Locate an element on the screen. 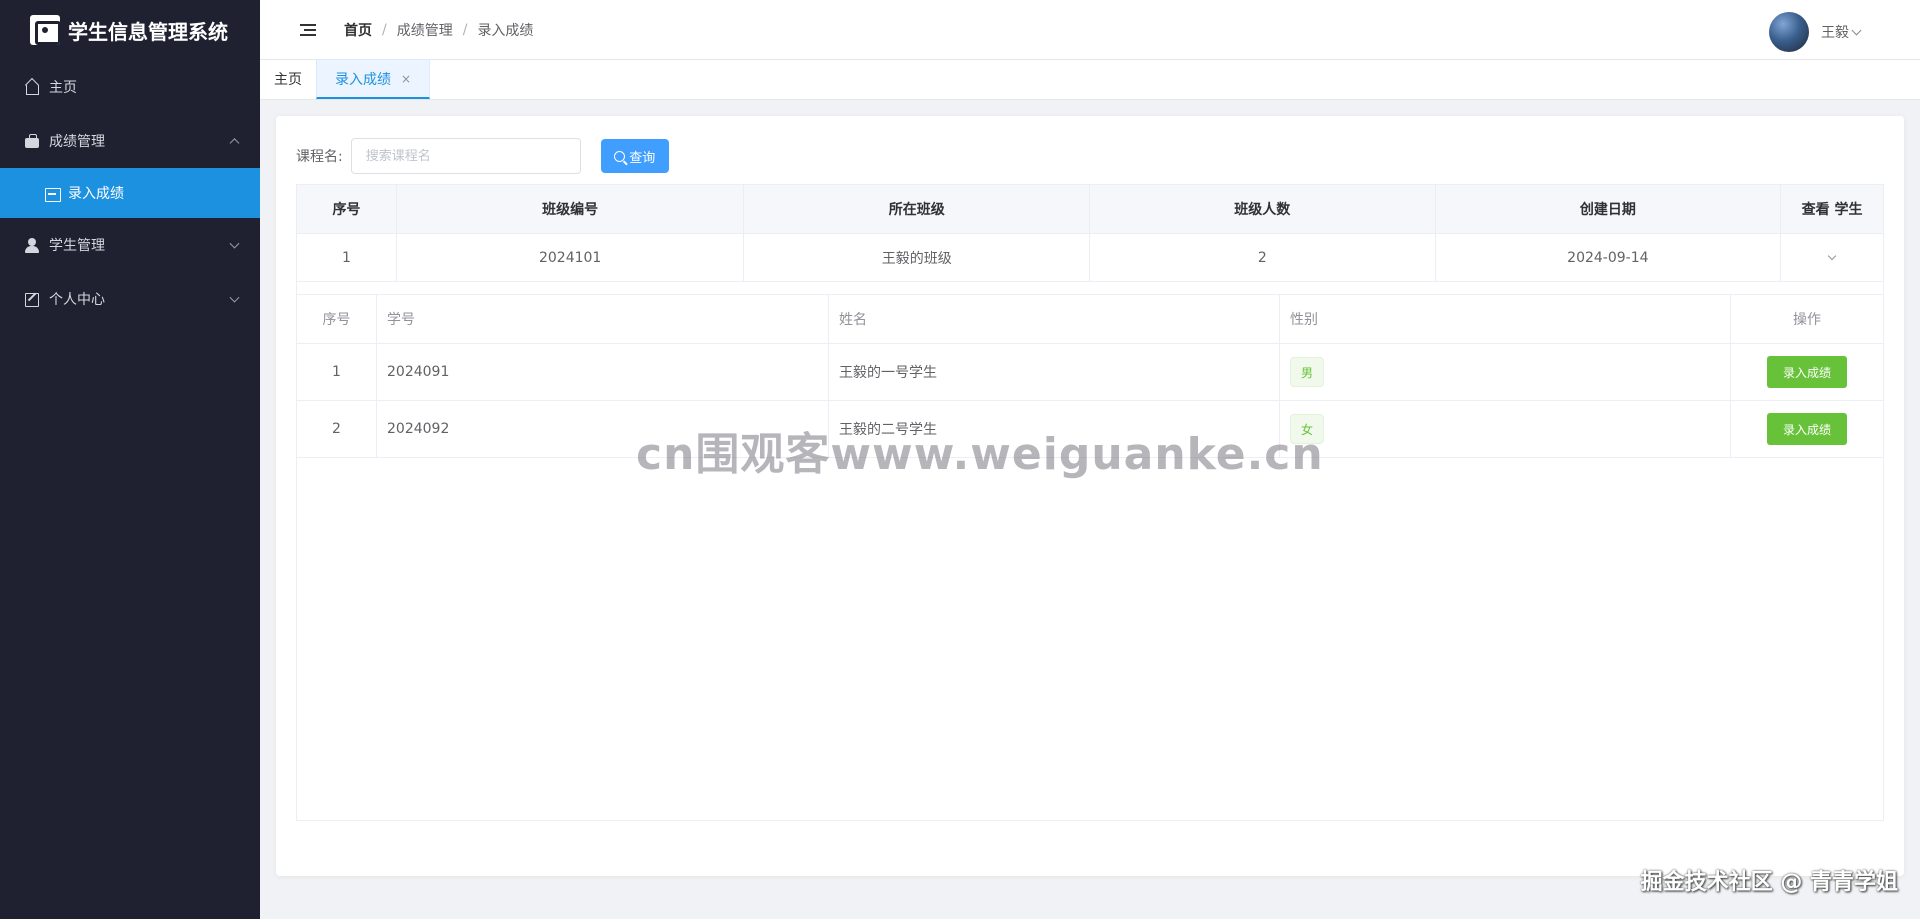 This screenshot has height=919, width=1920. sidebar: 学生信息管理系统 主页 成绩管理 录入成绩 学生管理 个人中心 is located at coordinates (130, 459).